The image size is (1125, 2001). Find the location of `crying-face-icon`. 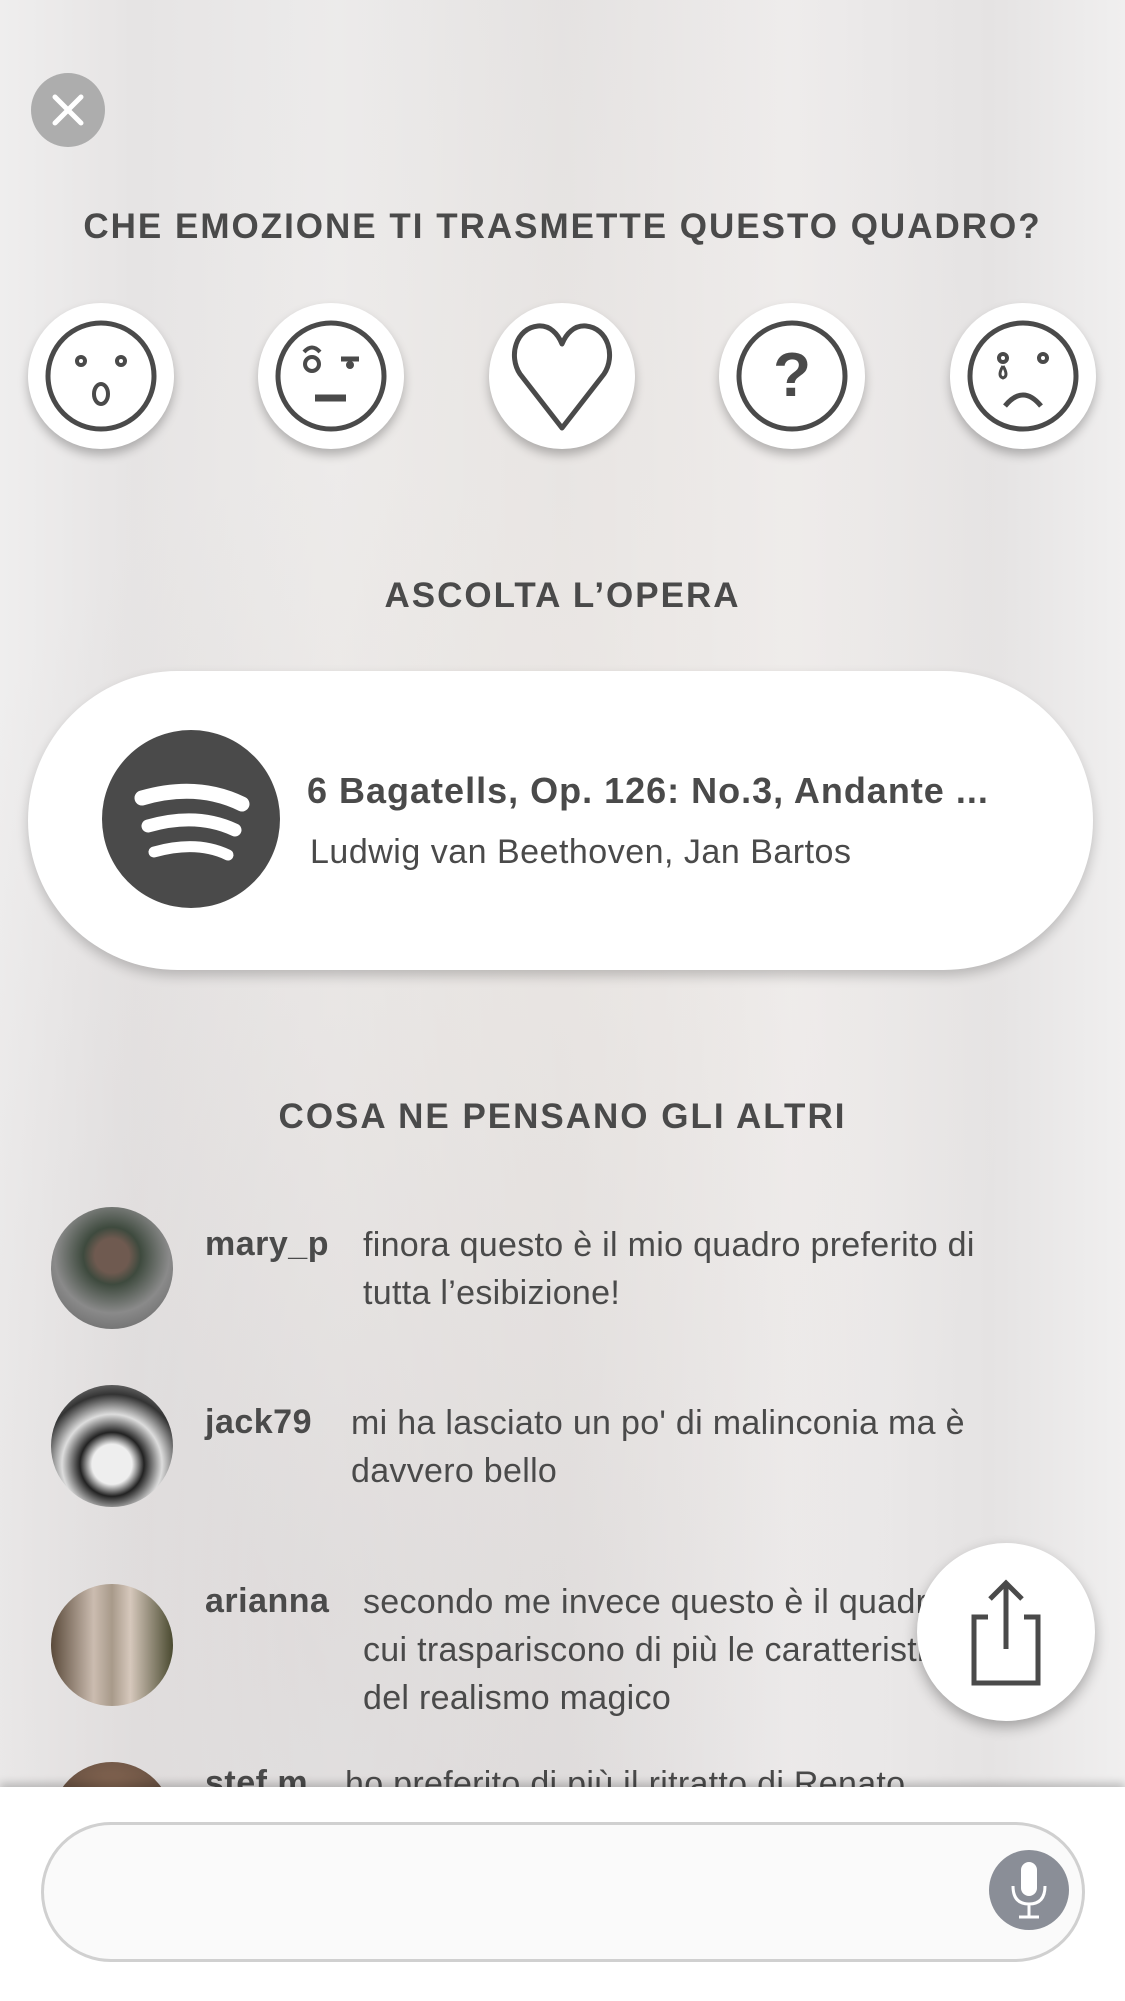

crying-face-icon is located at coordinates (1023, 376).